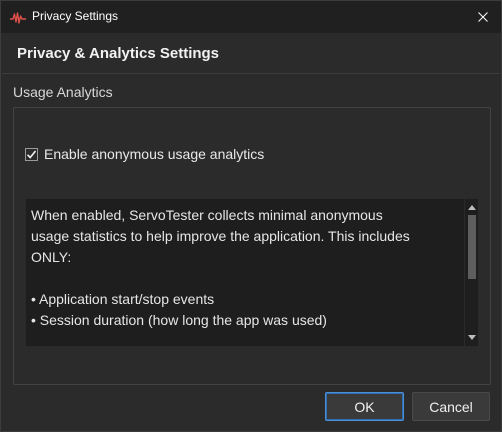  I want to click on cancel-button: Cancel, so click(451, 406).